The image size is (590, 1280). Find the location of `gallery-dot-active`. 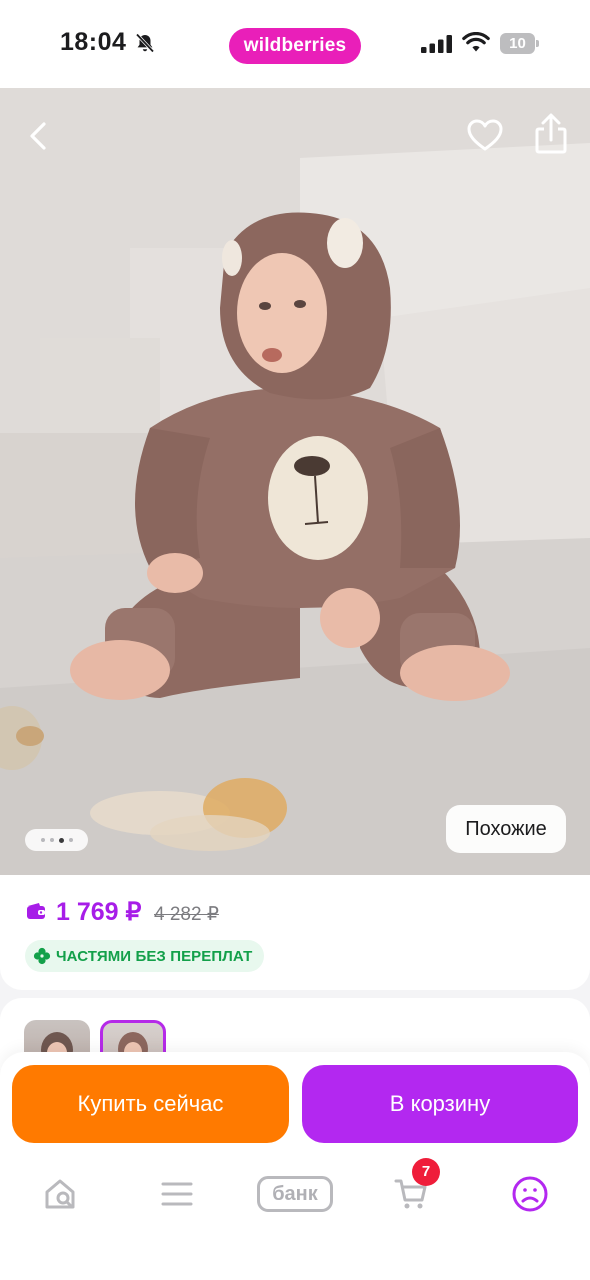

gallery-dot-active is located at coordinates (61, 840).